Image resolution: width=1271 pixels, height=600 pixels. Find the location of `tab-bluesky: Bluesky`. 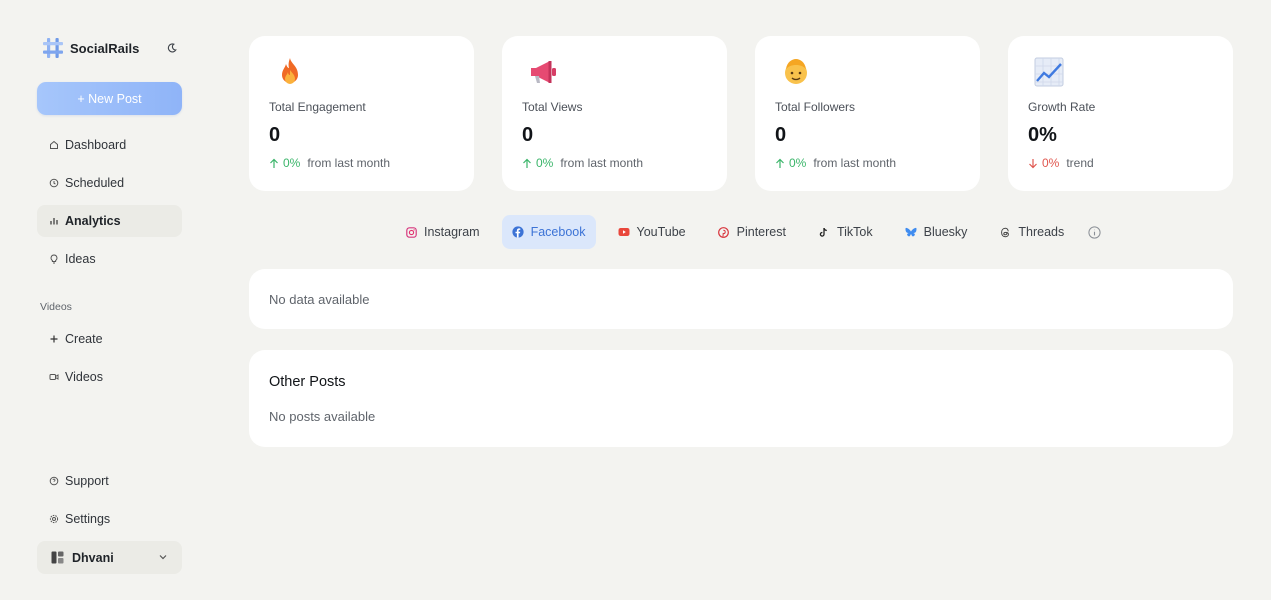

tab-bluesky: Bluesky is located at coordinates (936, 232).